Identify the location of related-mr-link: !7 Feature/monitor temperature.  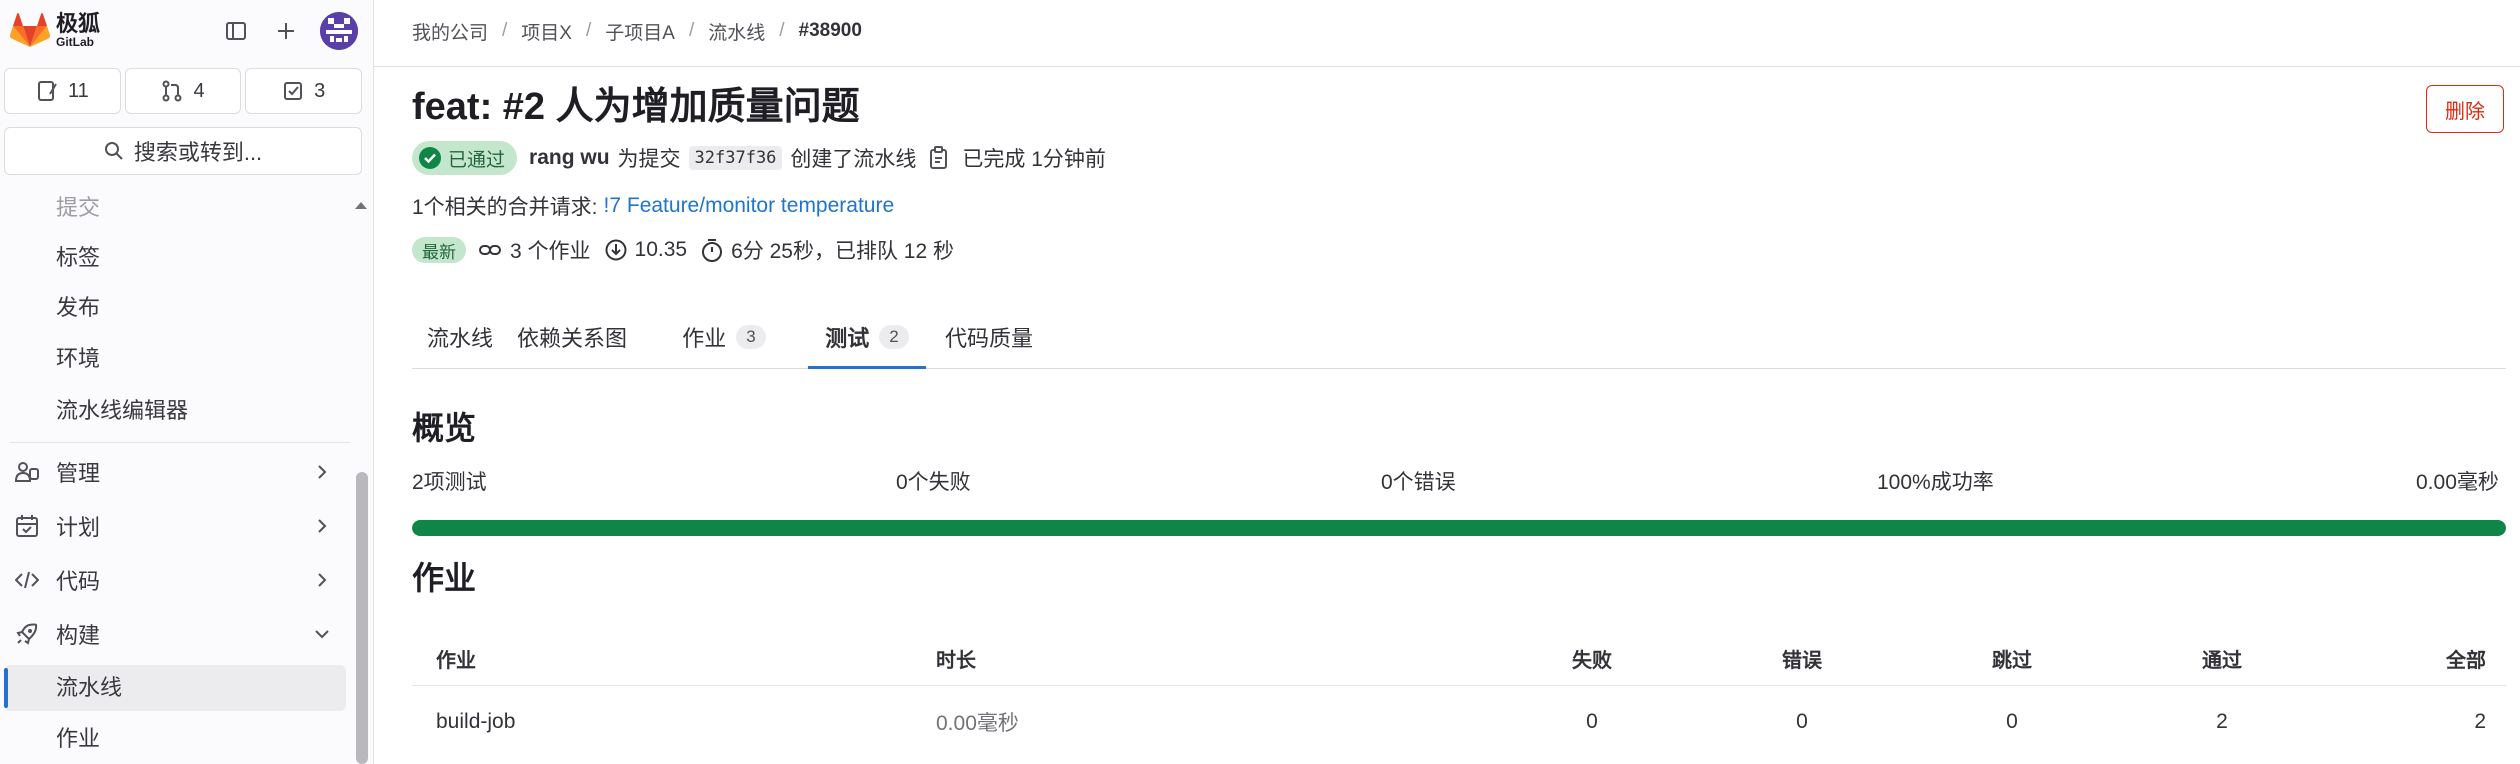
(749, 206).